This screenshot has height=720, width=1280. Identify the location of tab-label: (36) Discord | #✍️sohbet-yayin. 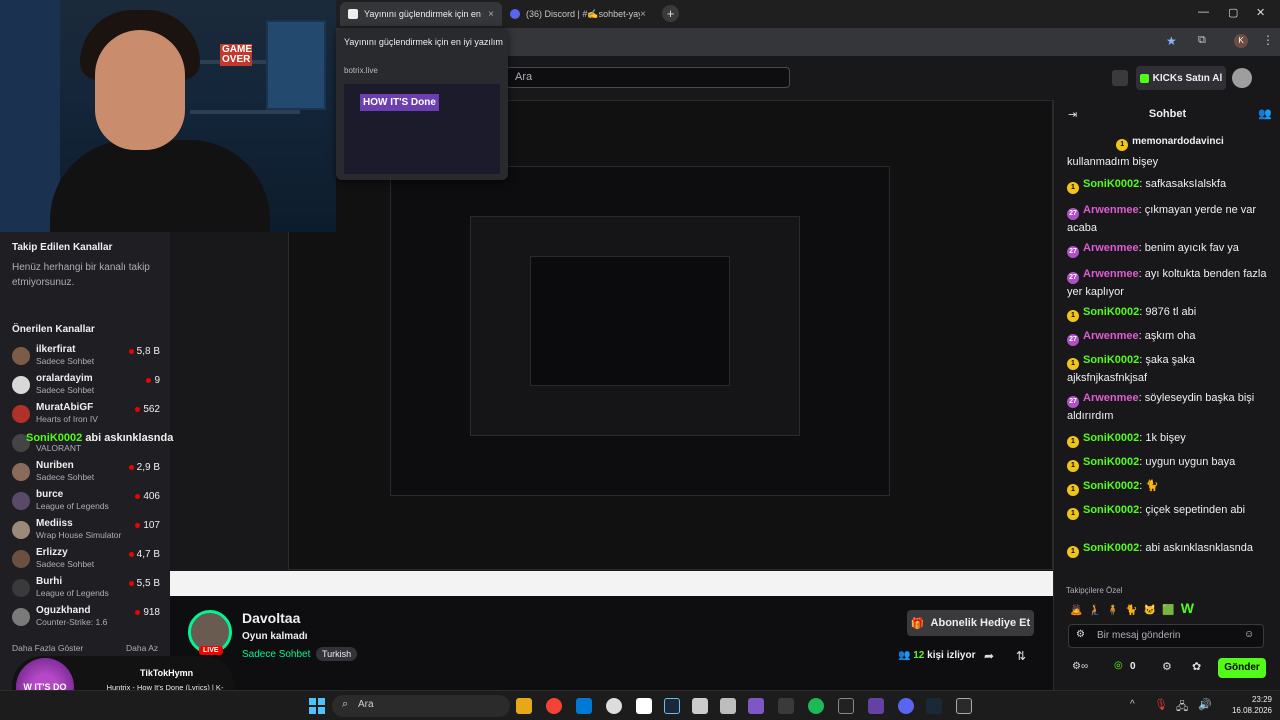
(583, 13).